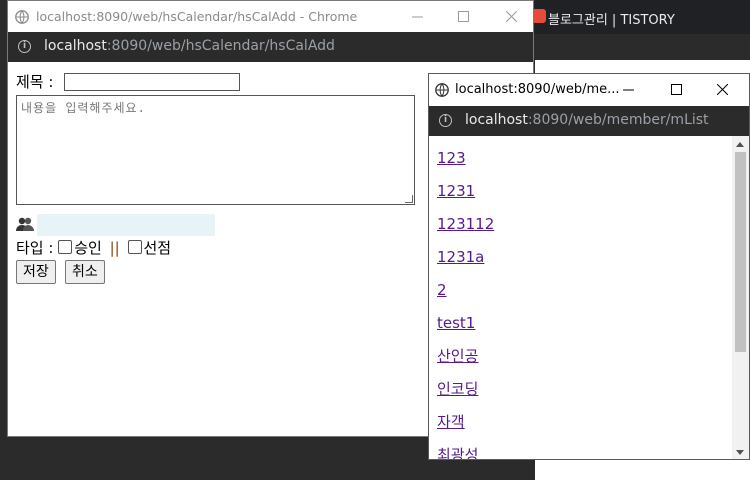 The width and height of the screenshot is (750, 480). What do you see at coordinates (152, 82) in the screenshot?
I see `title-input` at bounding box center [152, 82].